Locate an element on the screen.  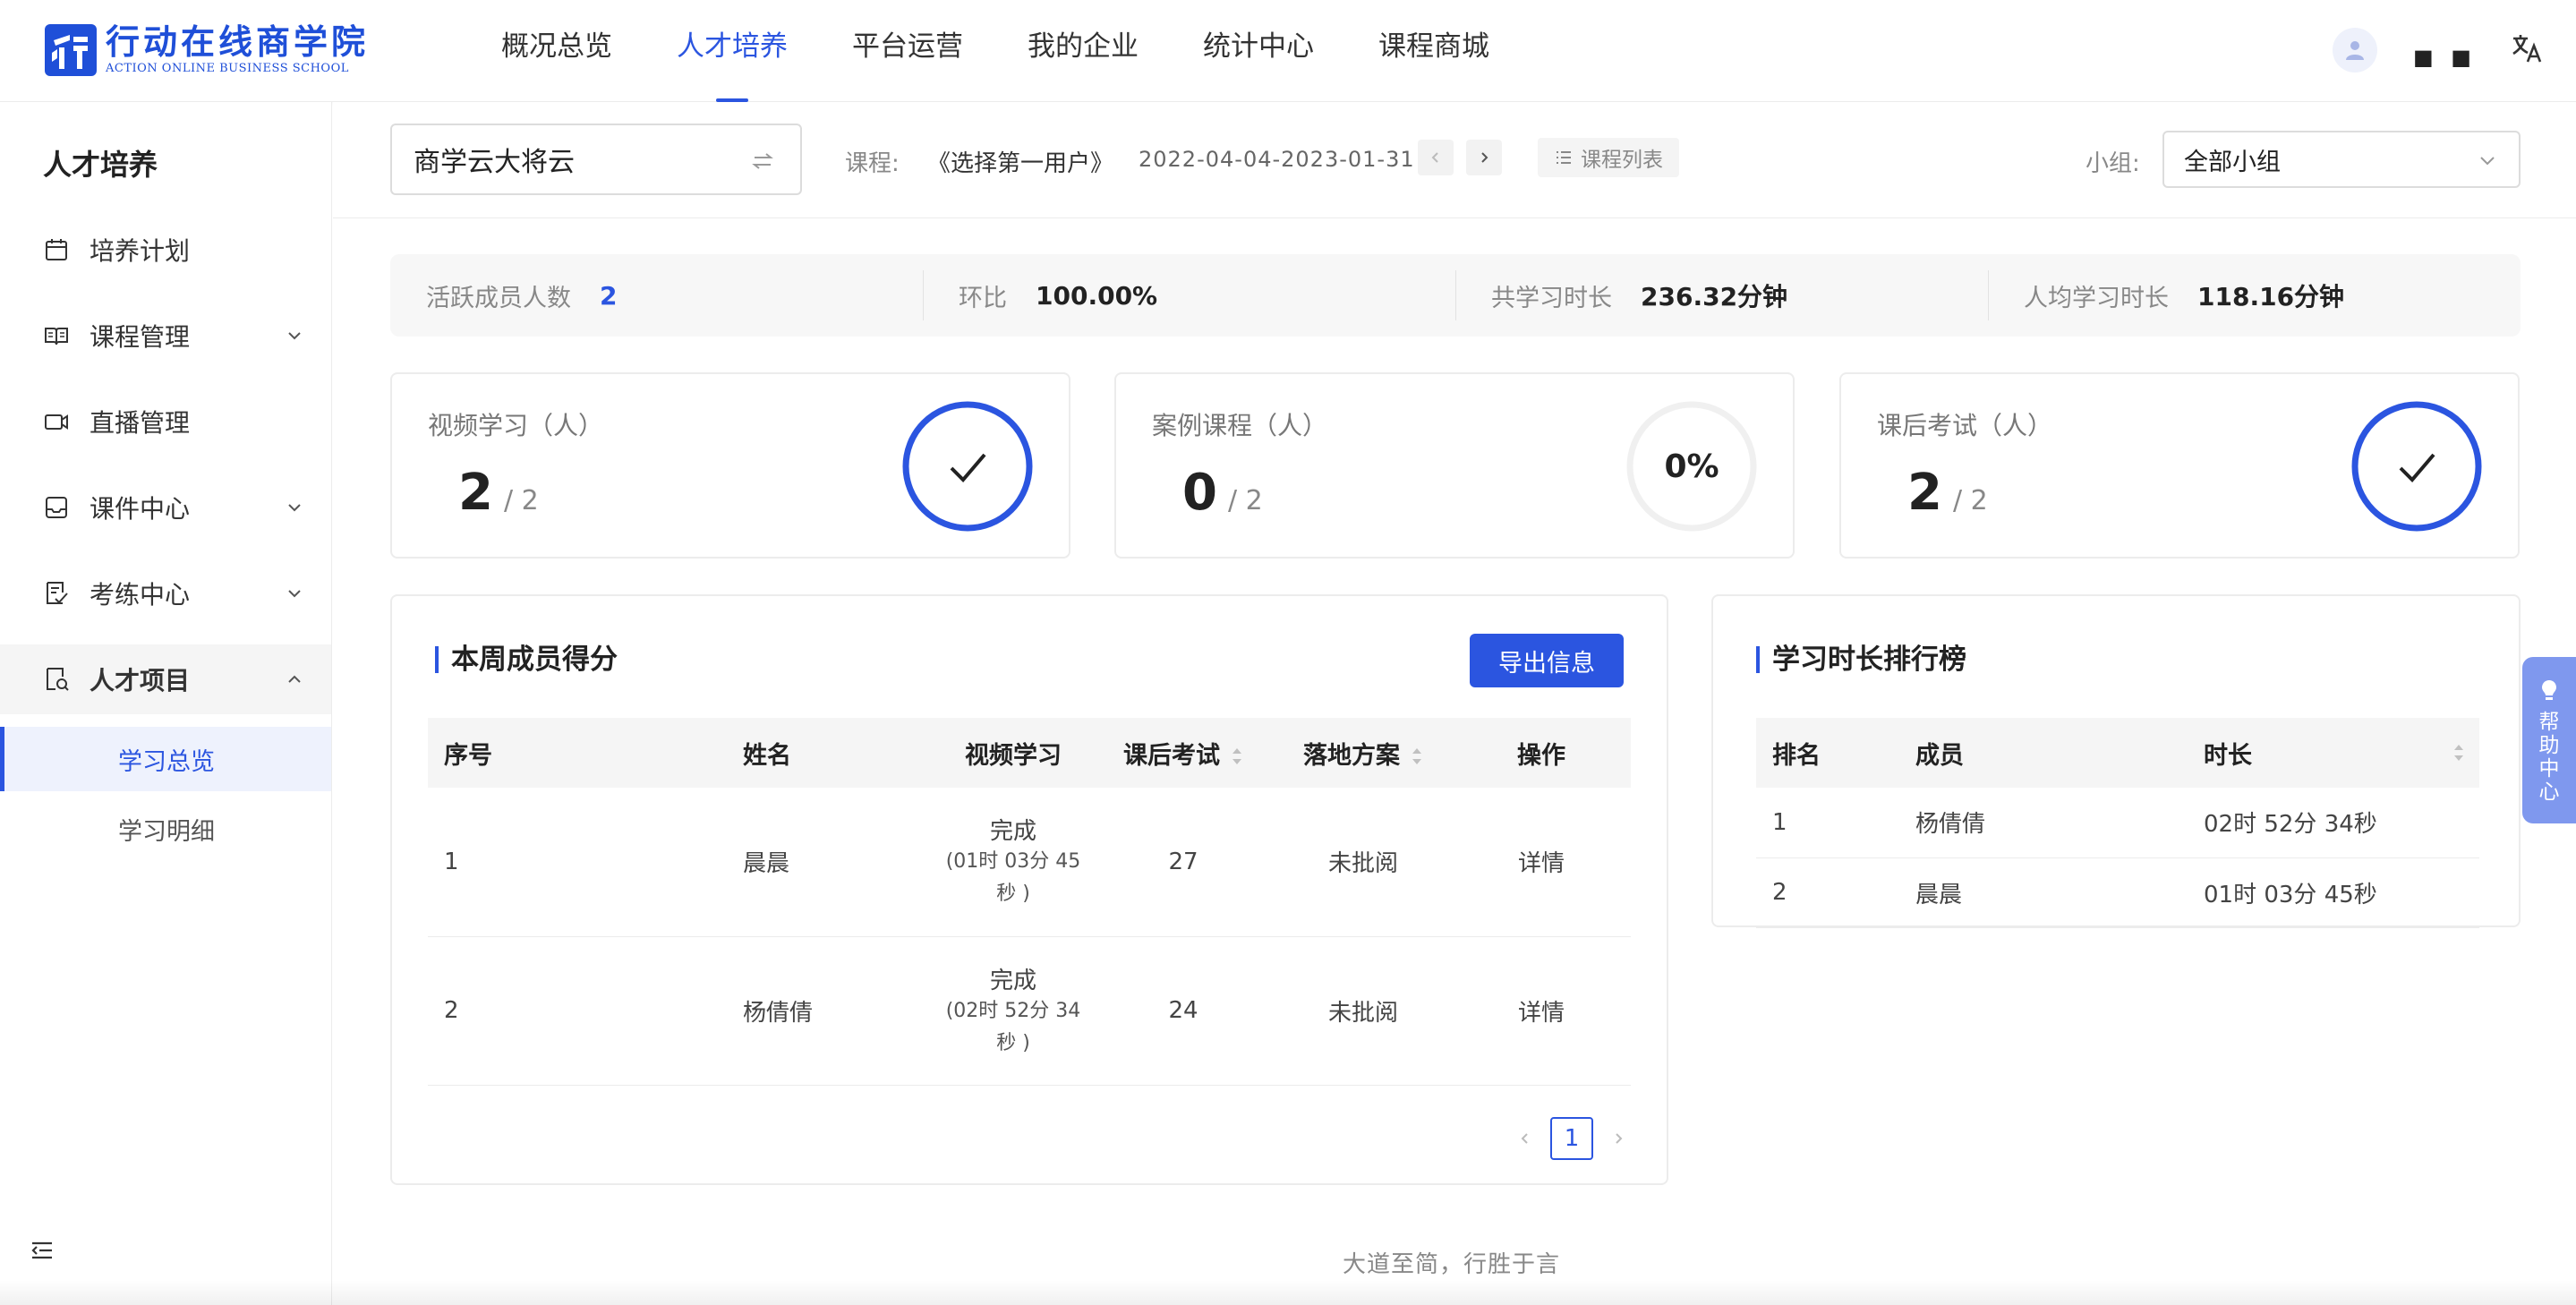
col-header-sortable: 落地方案 is located at coordinates (1363, 753).